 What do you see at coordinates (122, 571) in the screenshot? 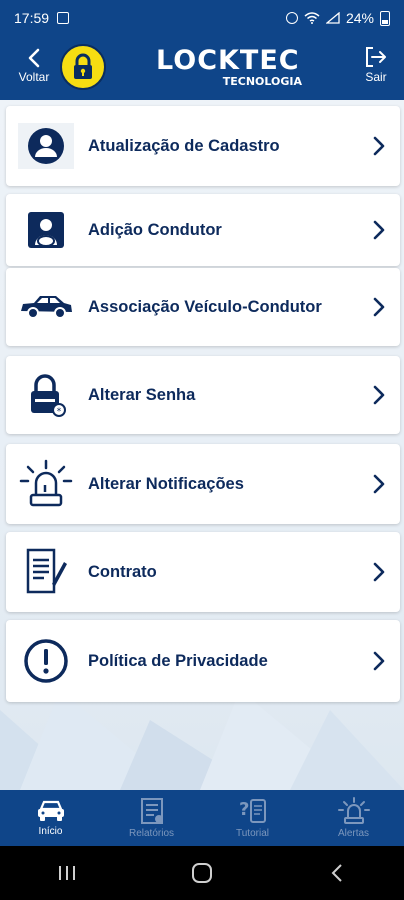
I see `menu-item-label: Contrato` at bounding box center [122, 571].